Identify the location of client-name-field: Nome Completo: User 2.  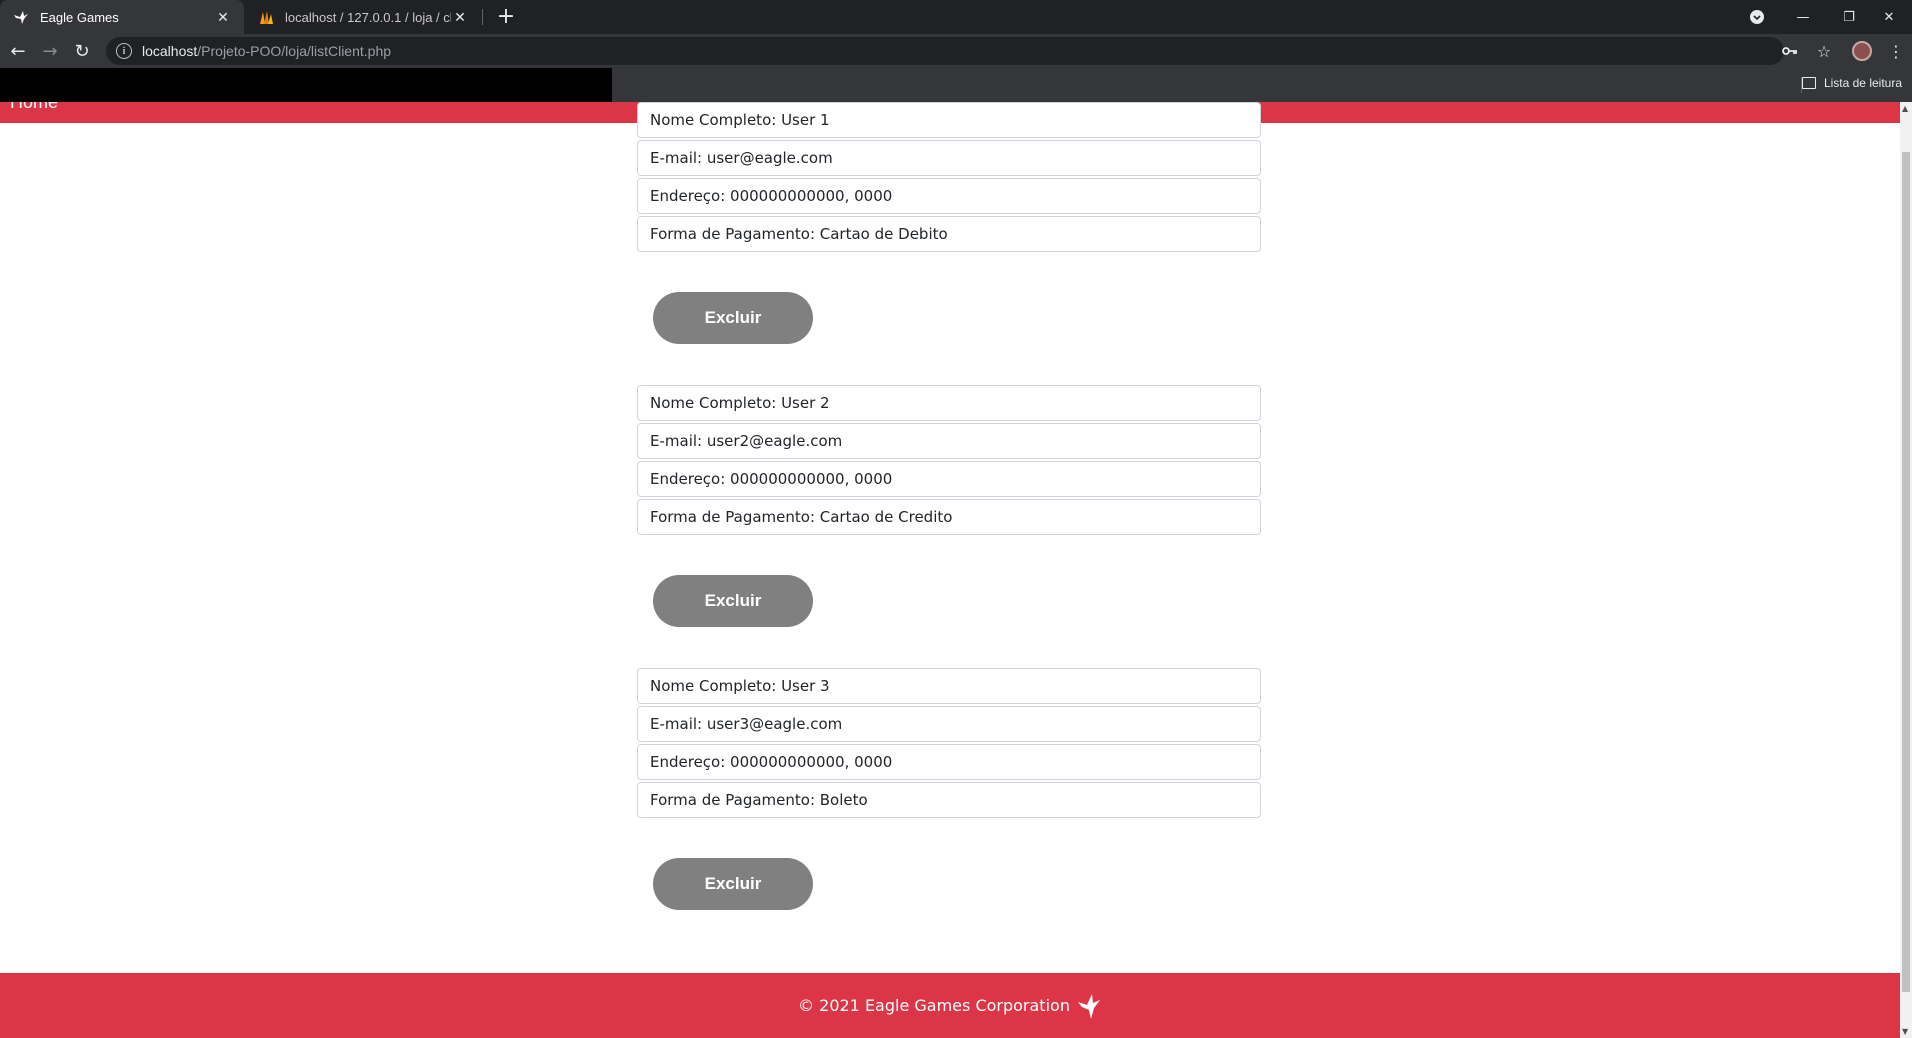
(949, 403).